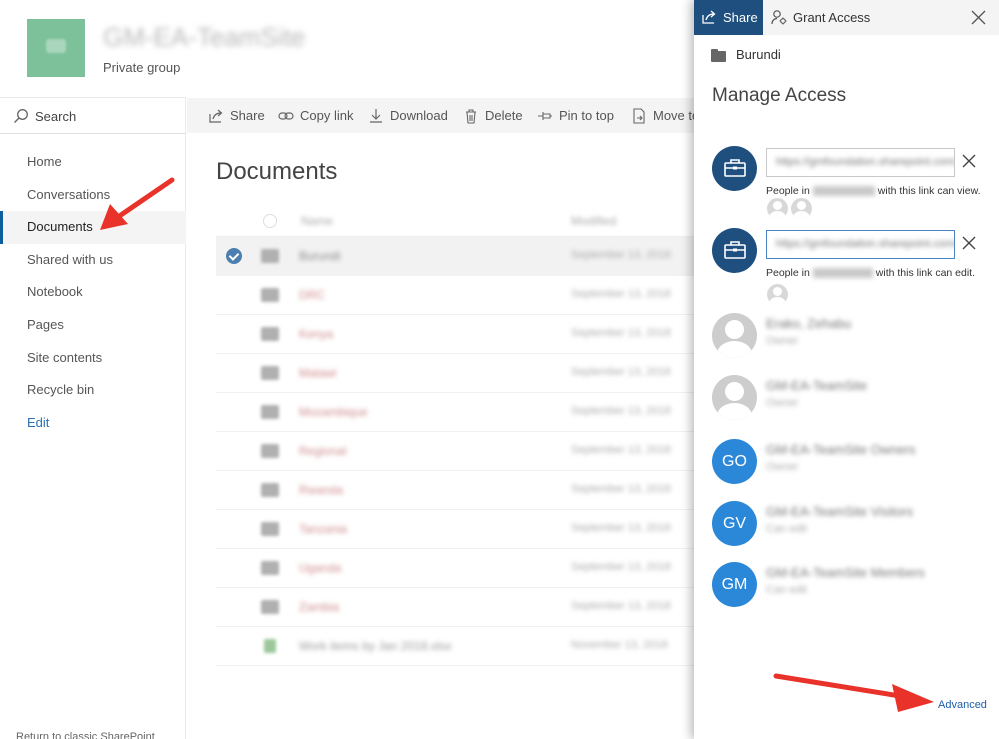 Image resolution: width=999 pixels, height=739 pixels. Describe the element at coordinates (320, 568) in the screenshot. I see `row-name: Uganda` at that location.